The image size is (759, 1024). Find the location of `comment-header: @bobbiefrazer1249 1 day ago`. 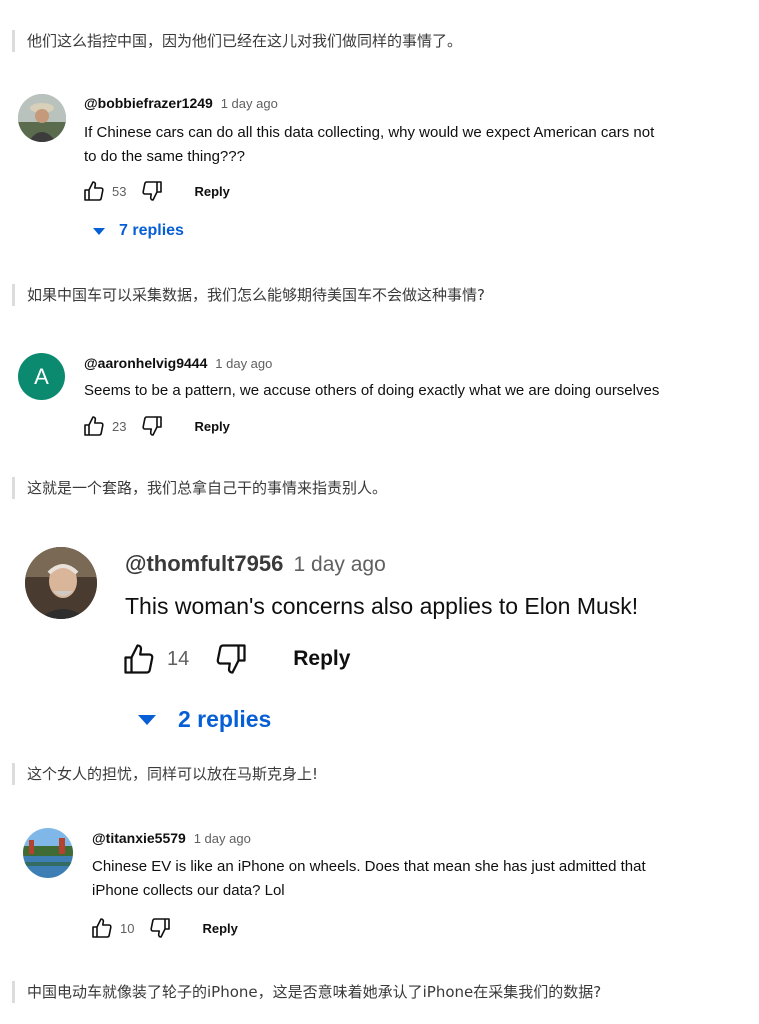

comment-header: @bobbiefrazer1249 1 day ago is located at coordinates (181, 103).